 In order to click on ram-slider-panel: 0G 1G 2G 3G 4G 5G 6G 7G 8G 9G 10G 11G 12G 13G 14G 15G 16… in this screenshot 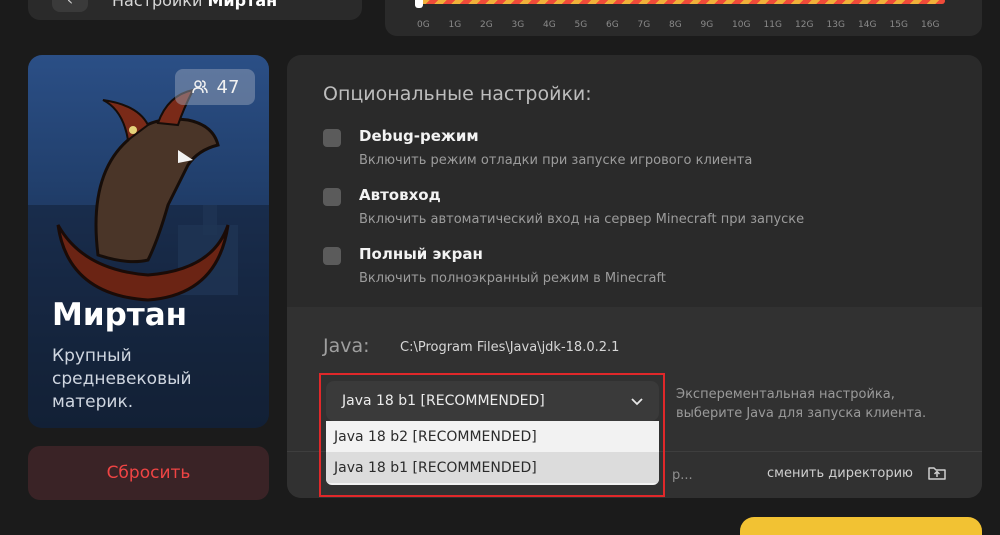, I will do `click(683, 18)`.